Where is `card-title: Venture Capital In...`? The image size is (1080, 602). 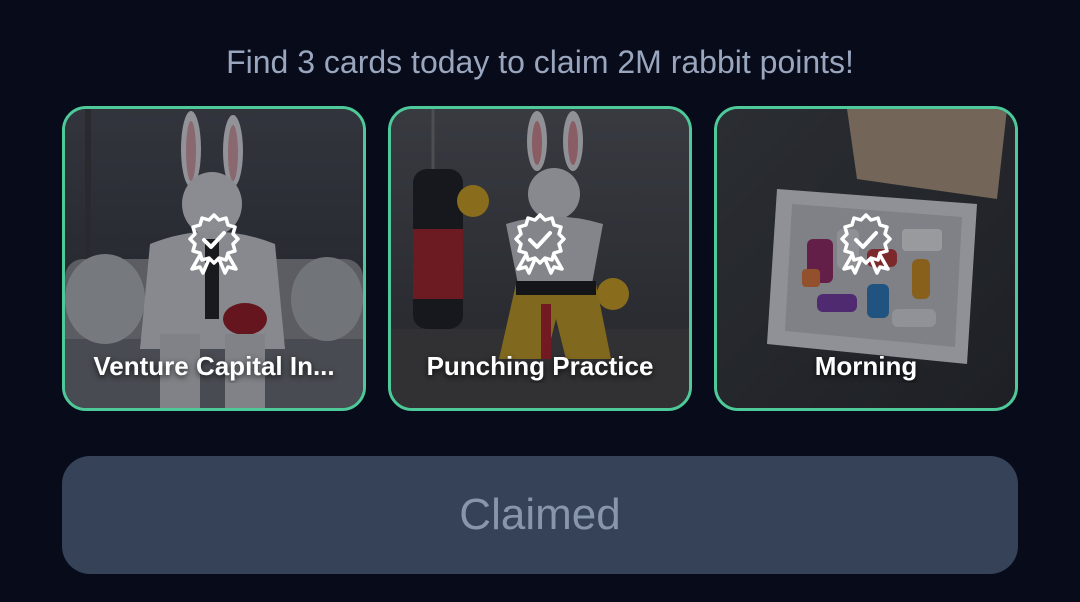 card-title: Venture Capital In... is located at coordinates (214, 366).